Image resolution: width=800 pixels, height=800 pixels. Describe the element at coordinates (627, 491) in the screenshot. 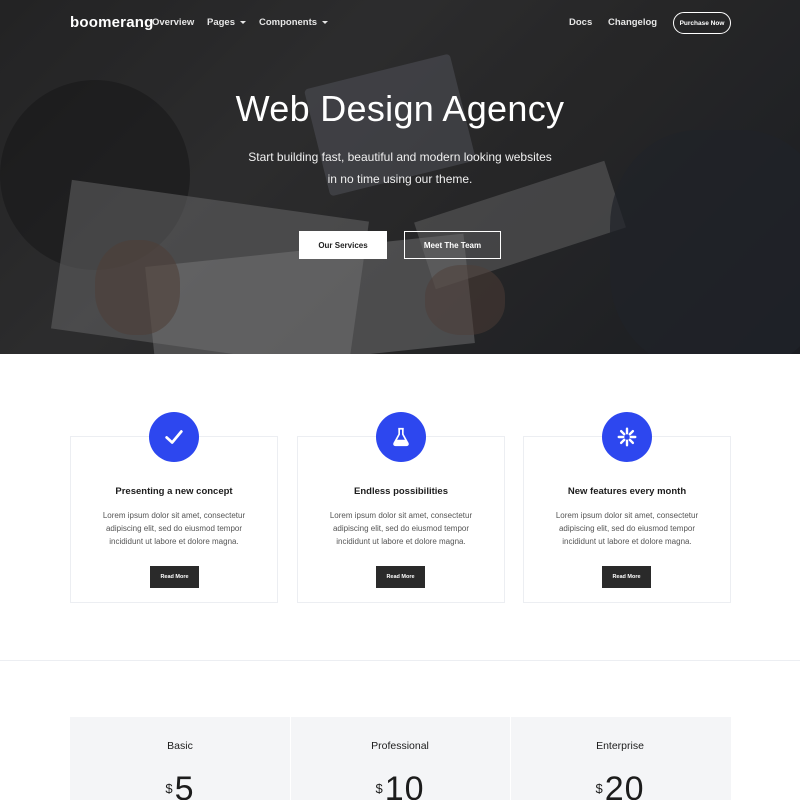

I see `feature-title: New features every month` at that location.